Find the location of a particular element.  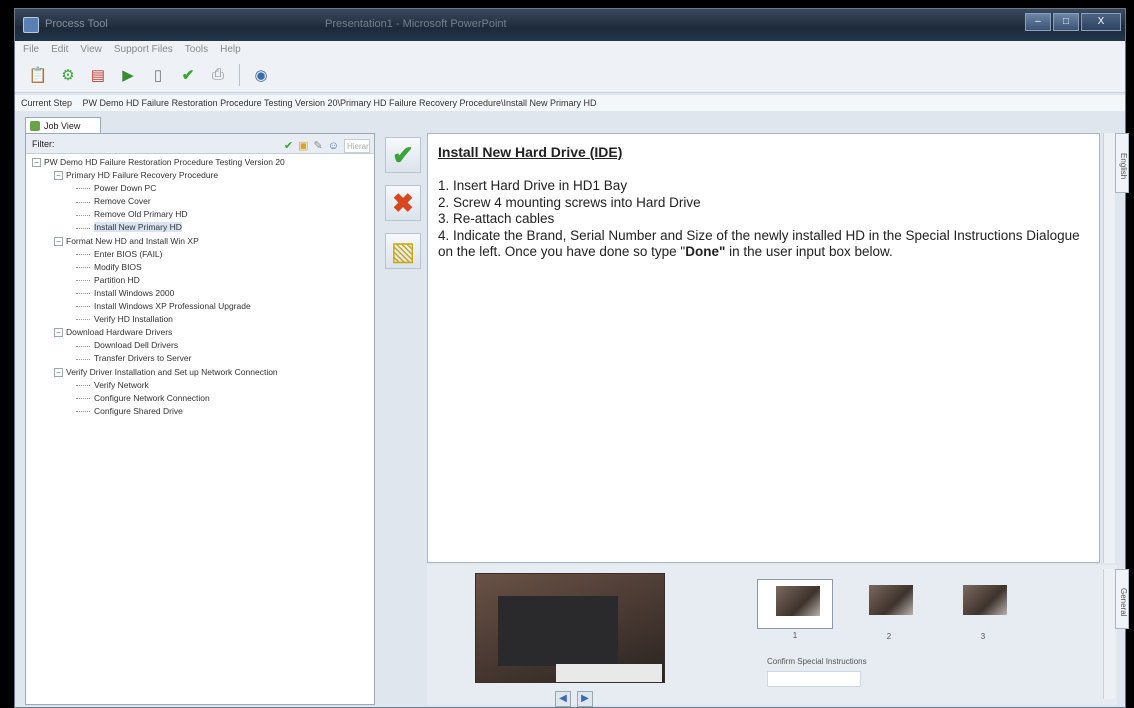

tree-item: Verify HD Installation is located at coordinates (200, 319).